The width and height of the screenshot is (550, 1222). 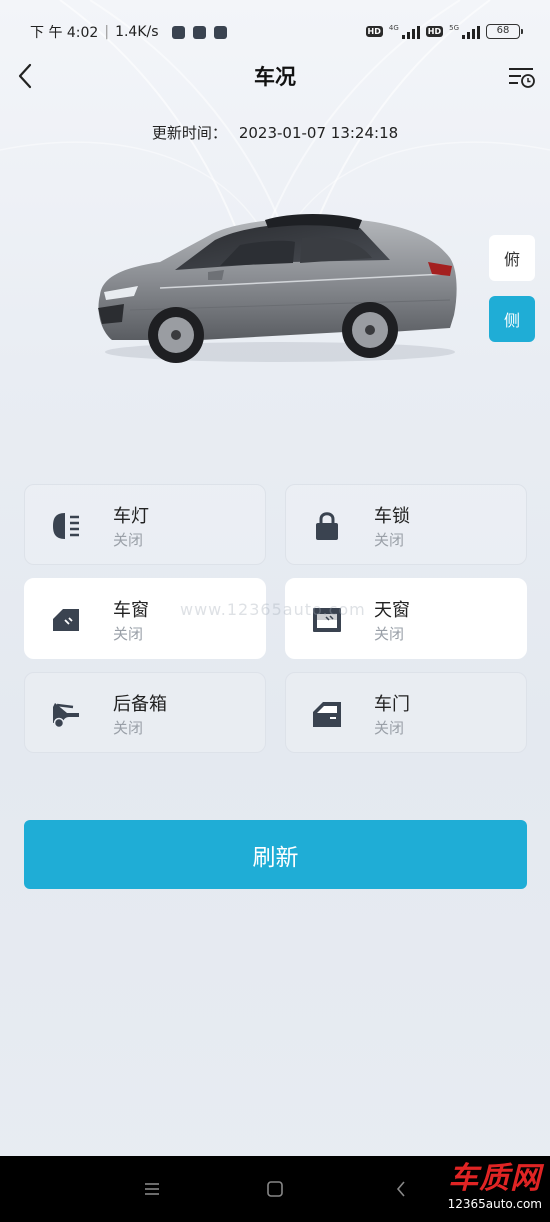 What do you see at coordinates (512, 319) in the screenshot?
I see `view-side-button: 侧` at bounding box center [512, 319].